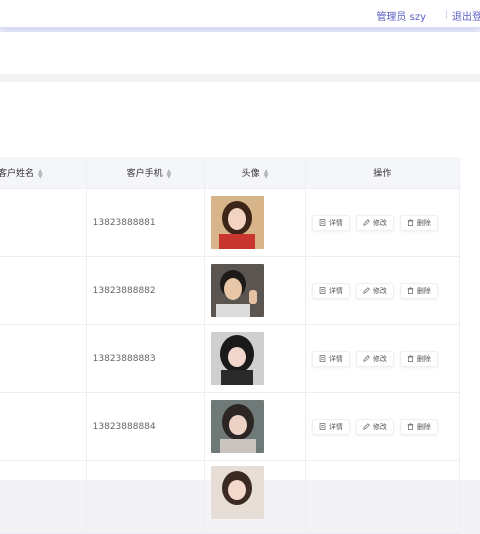  I want to click on table-row: 13823888882 详情 修改 删除, so click(230, 290).